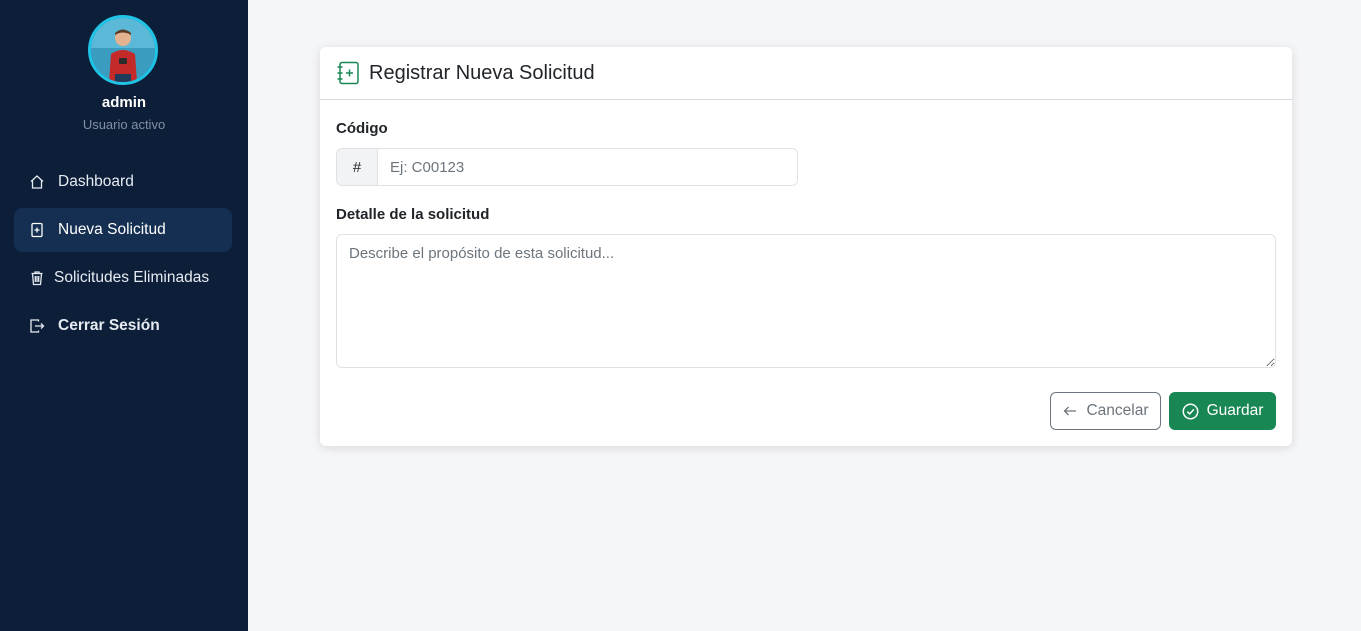 The image size is (1361, 631). Describe the element at coordinates (1117, 410) in the screenshot. I see `cancel-label: Cancelar` at that location.